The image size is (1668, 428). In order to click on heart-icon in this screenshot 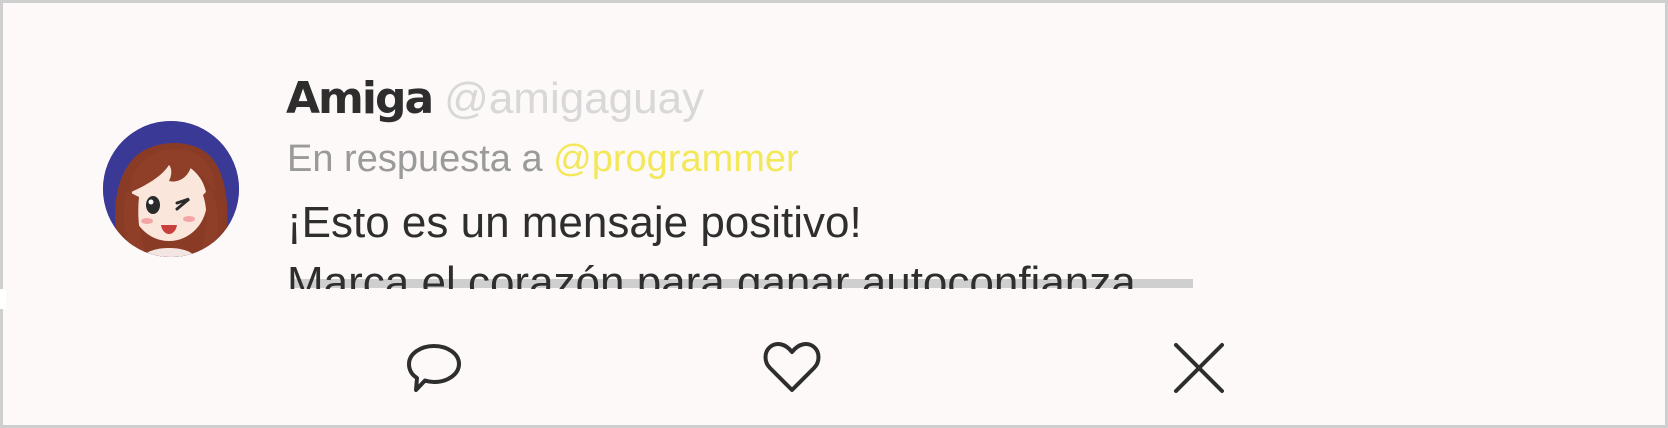, I will do `click(792, 367)`.